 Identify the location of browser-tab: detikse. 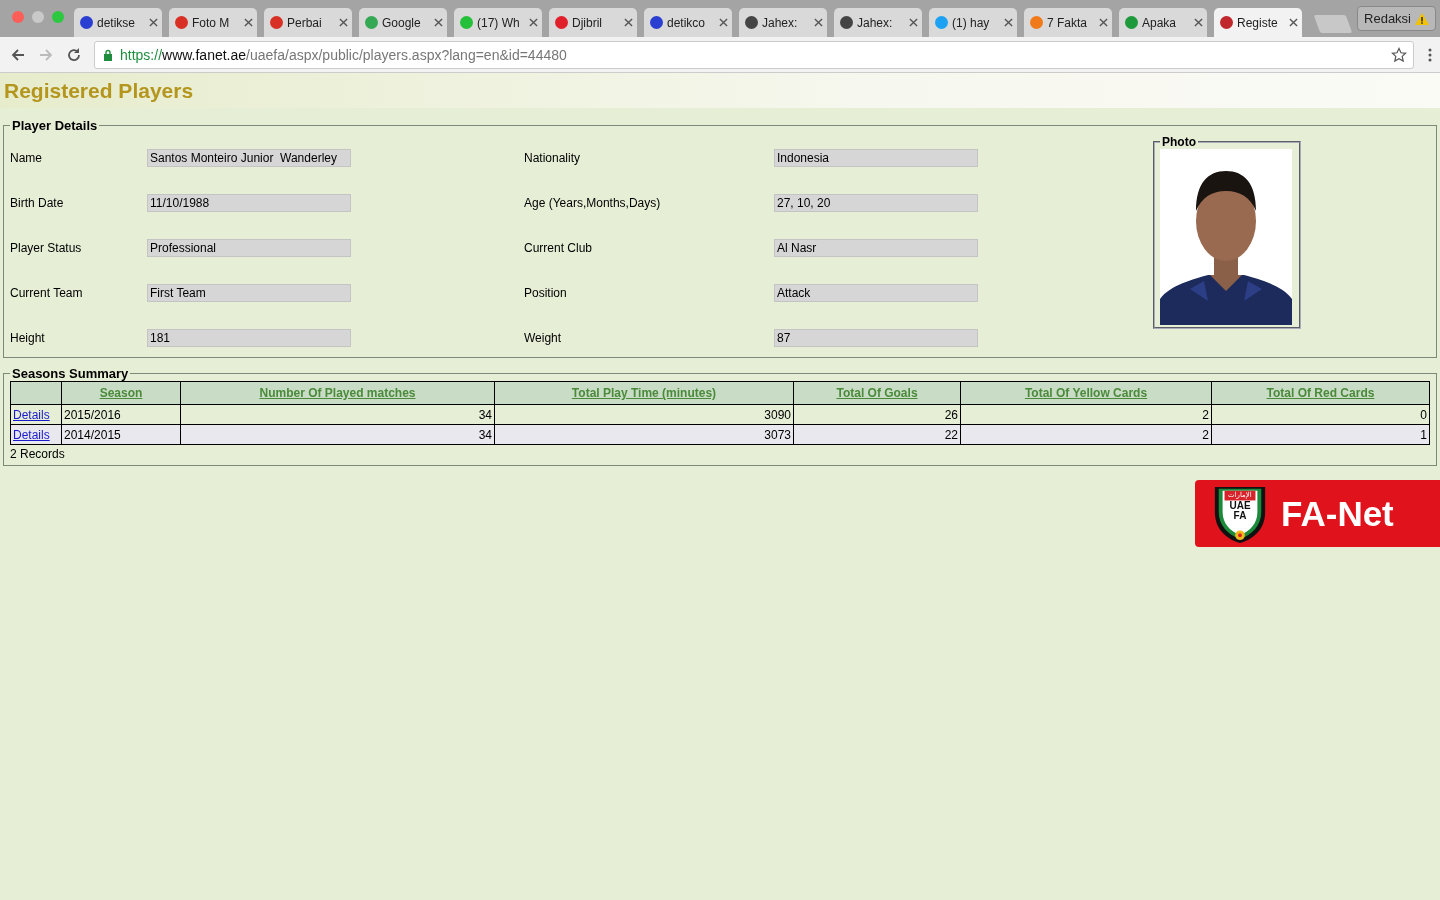
(118, 22).